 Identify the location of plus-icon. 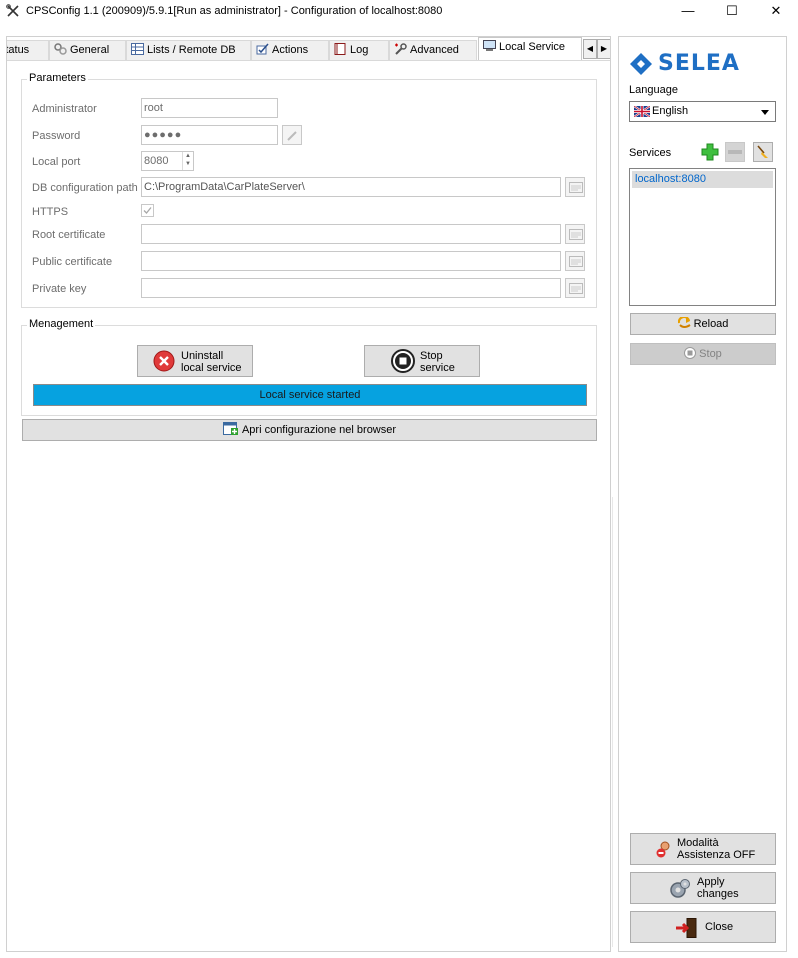
(710, 152).